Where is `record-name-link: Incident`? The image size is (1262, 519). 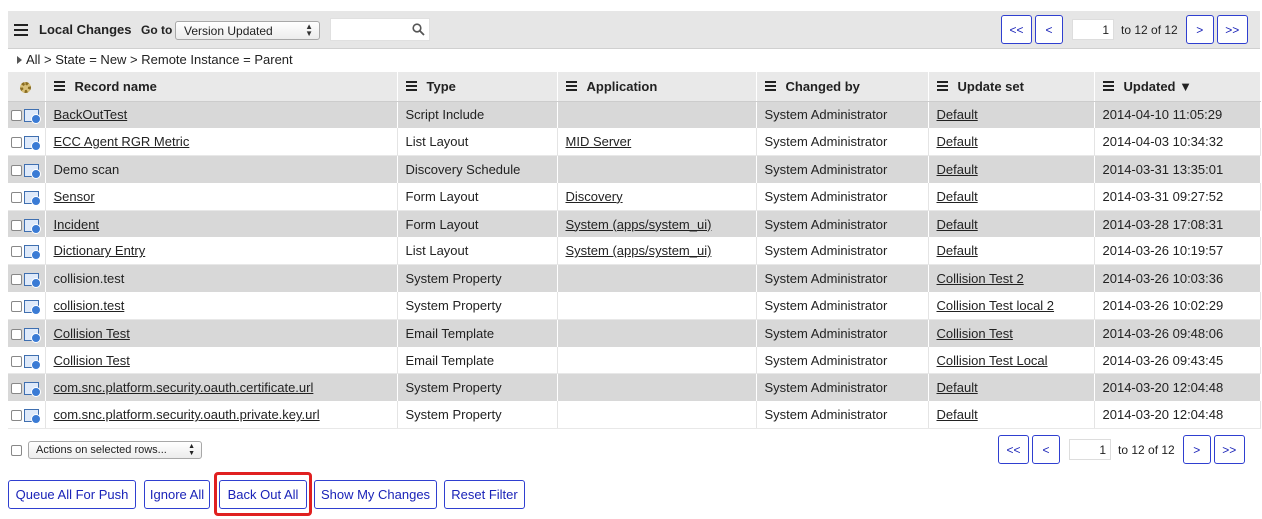 record-name-link: Incident is located at coordinates (77, 224).